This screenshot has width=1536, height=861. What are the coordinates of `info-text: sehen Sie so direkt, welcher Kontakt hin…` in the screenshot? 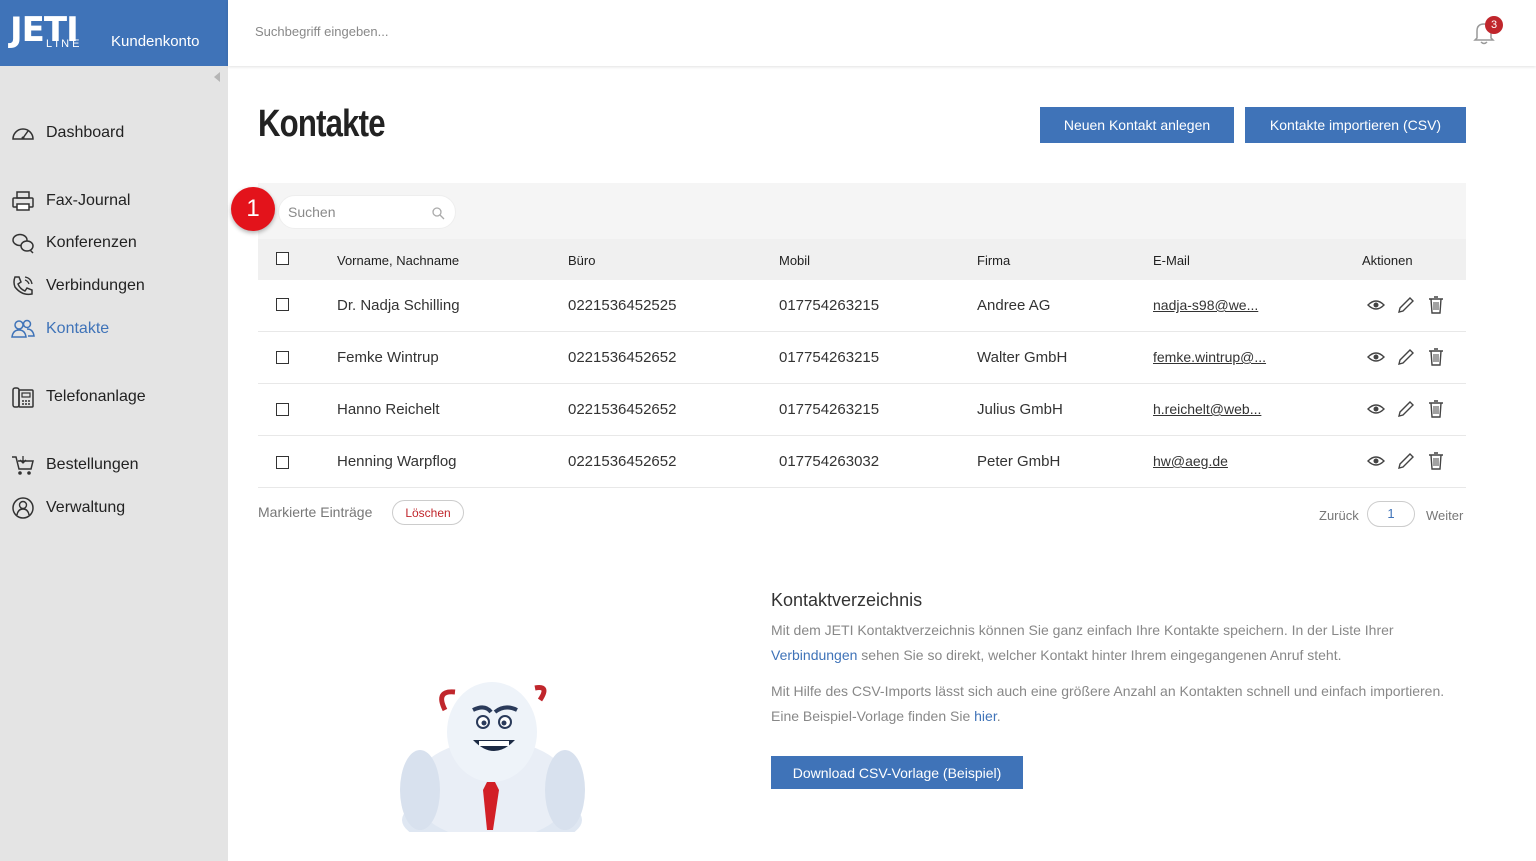 It's located at (1099, 655).